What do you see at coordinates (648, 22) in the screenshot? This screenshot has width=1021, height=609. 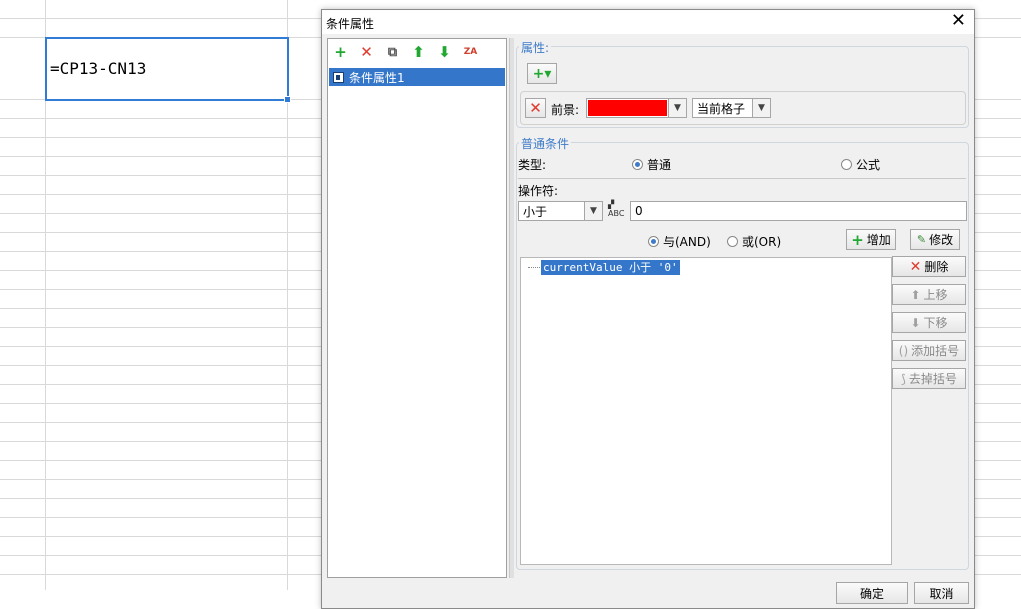 I see `dialog-titlebar: 条件属性 ✕` at bounding box center [648, 22].